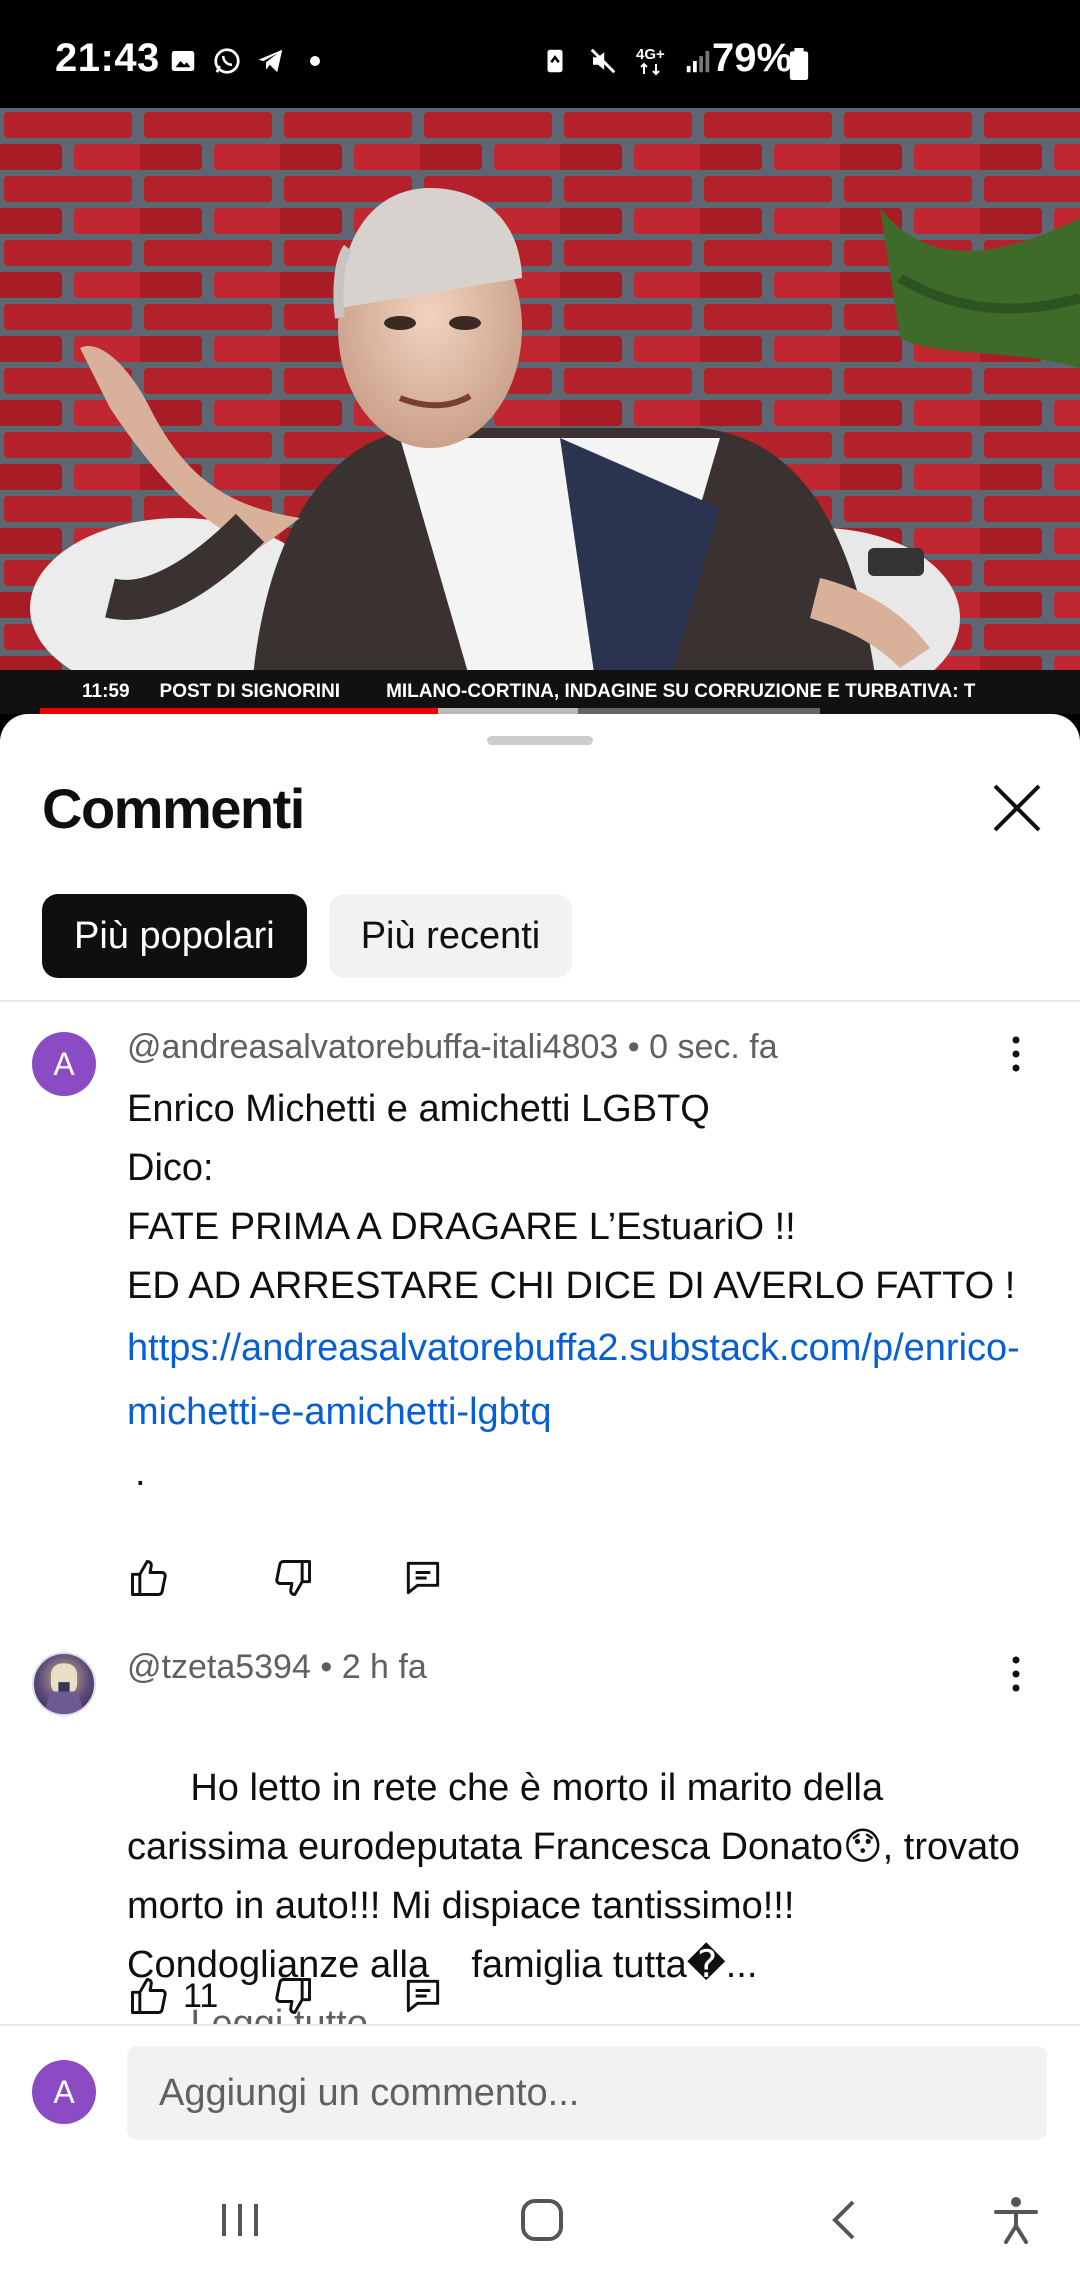  I want to click on back-icon, so click(845, 2220).